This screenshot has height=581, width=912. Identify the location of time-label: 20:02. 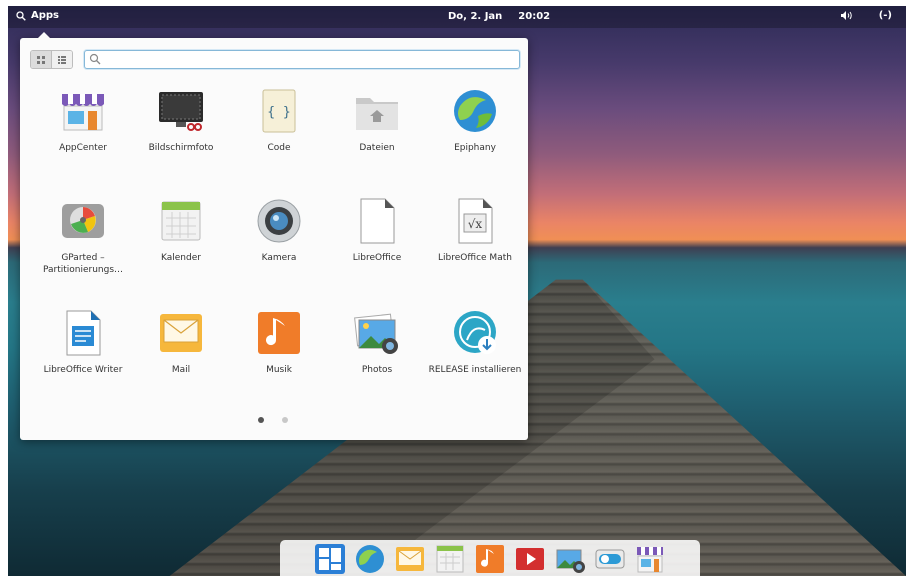
(534, 16).